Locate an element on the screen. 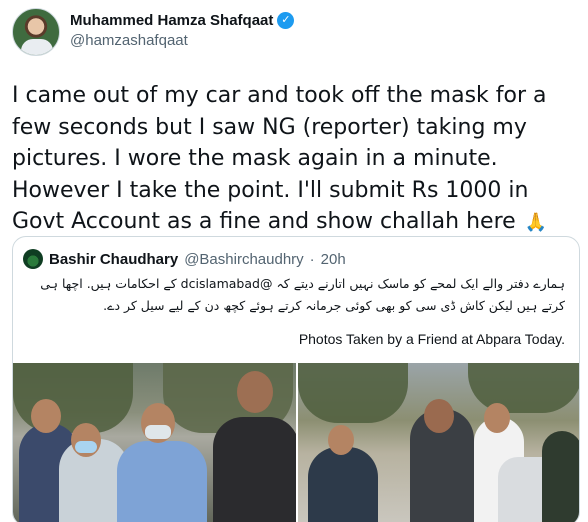 The width and height of the screenshot is (588, 522). display-name-row: Muhammed Hamza Shafqaat ✓ is located at coordinates (182, 20).